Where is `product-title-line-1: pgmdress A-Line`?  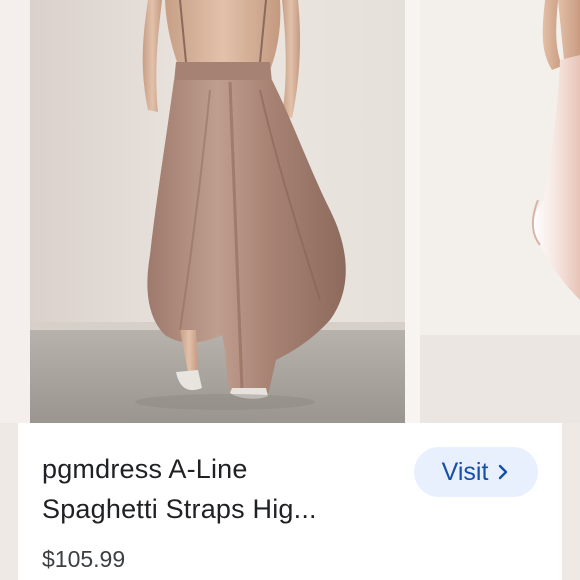 product-title-line-1: pgmdress A-Line is located at coordinates (145, 469).